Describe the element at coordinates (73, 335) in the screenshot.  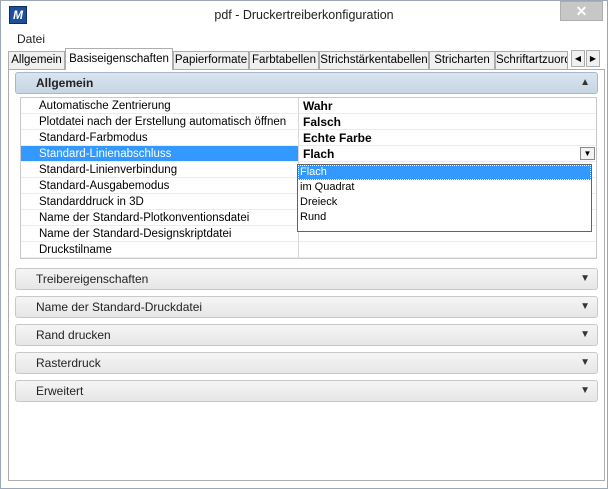
I see `section-label: Rand drucken` at that location.